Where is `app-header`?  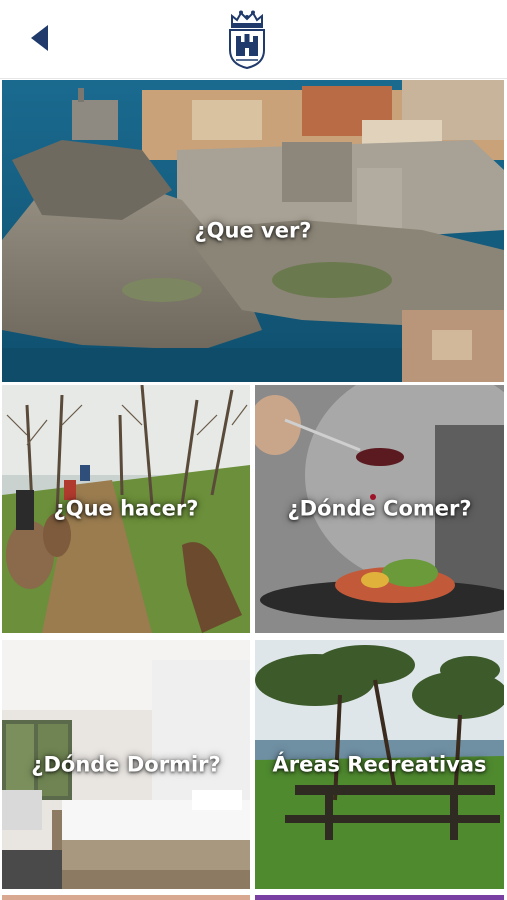
app-header is located at coordinates (253, 39).